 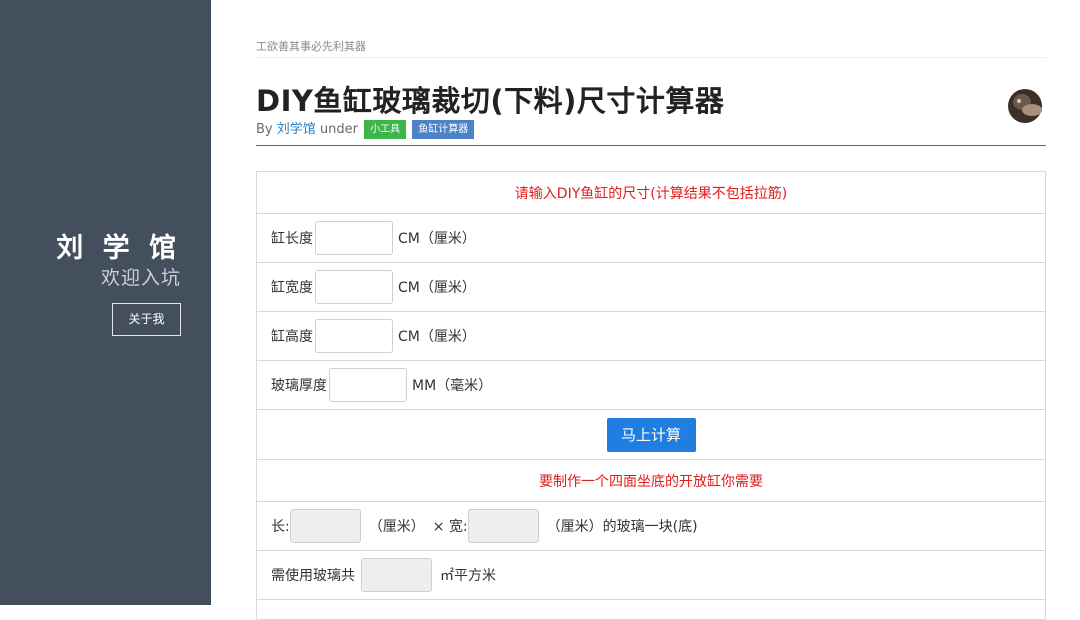 I want to click on next-row, so click(x=651, y=610).